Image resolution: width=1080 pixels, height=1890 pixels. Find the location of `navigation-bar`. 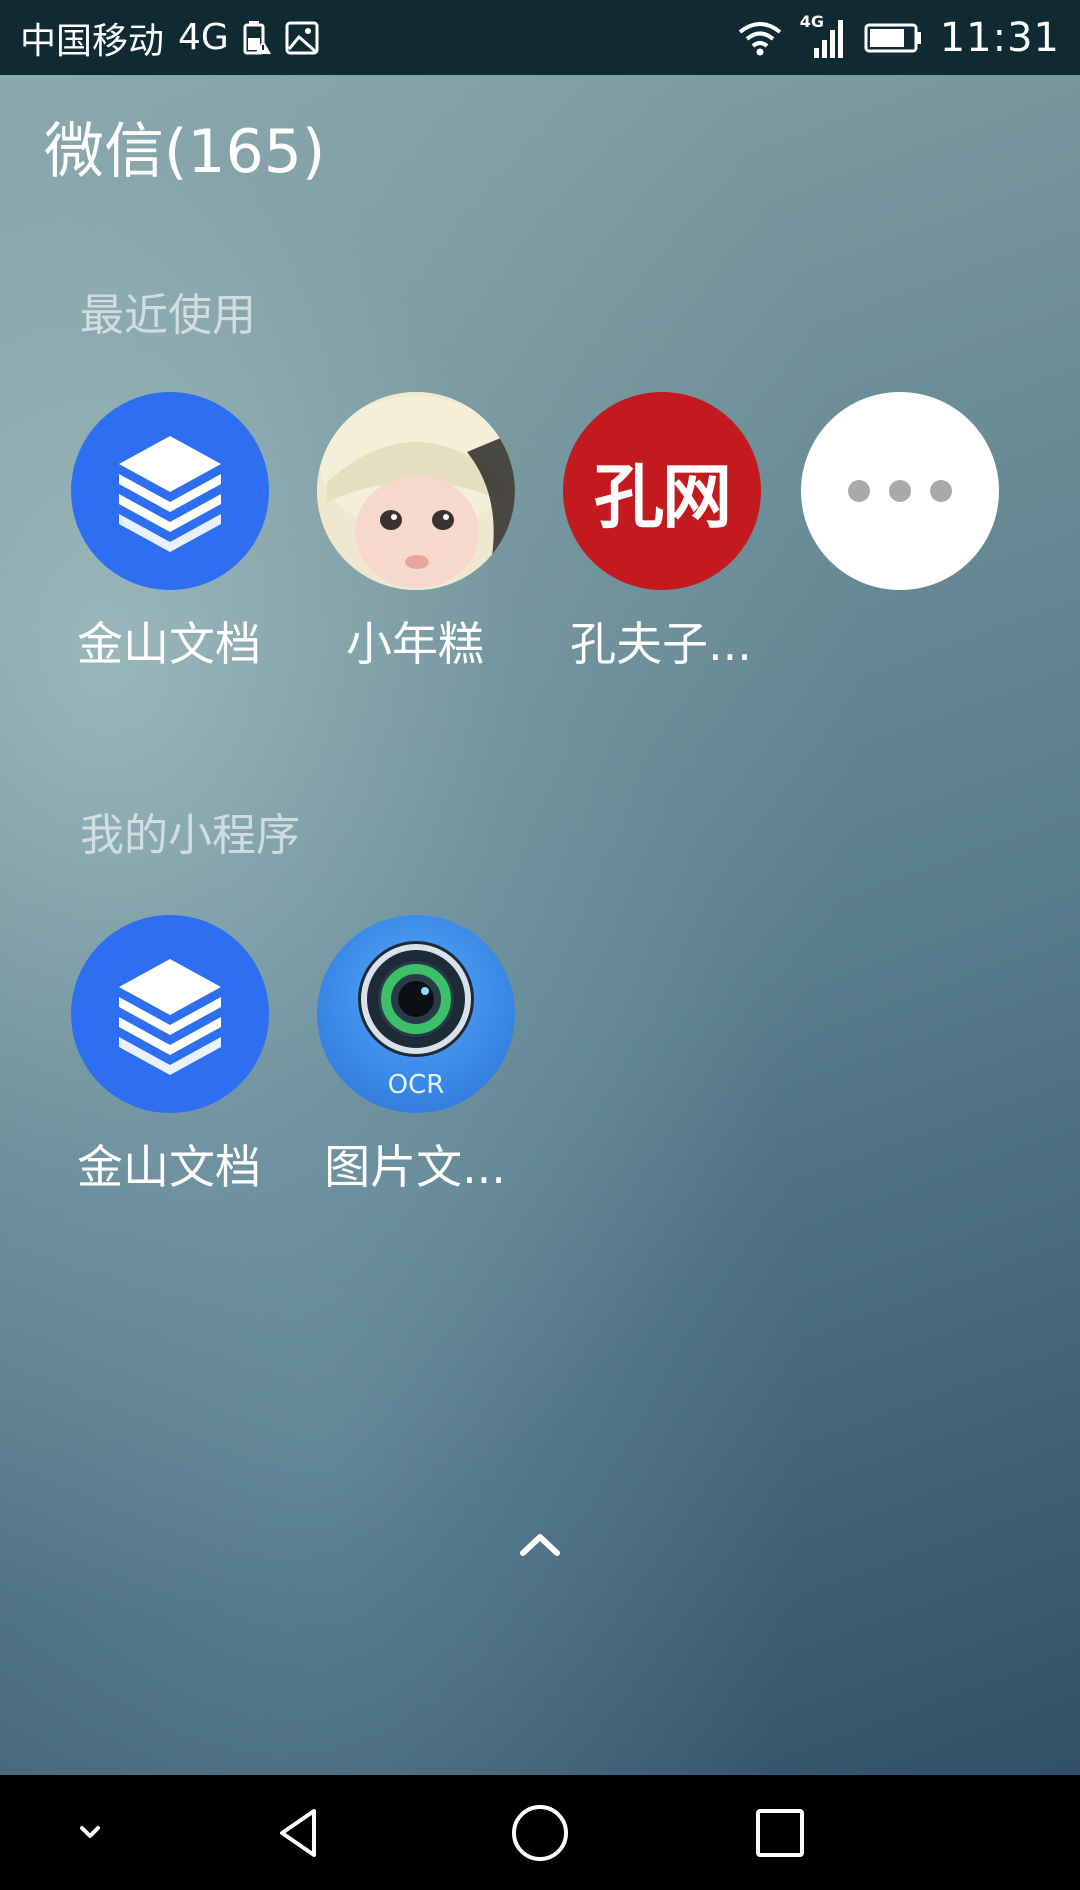

navigation-bar is located at coordinates (540, 1832).